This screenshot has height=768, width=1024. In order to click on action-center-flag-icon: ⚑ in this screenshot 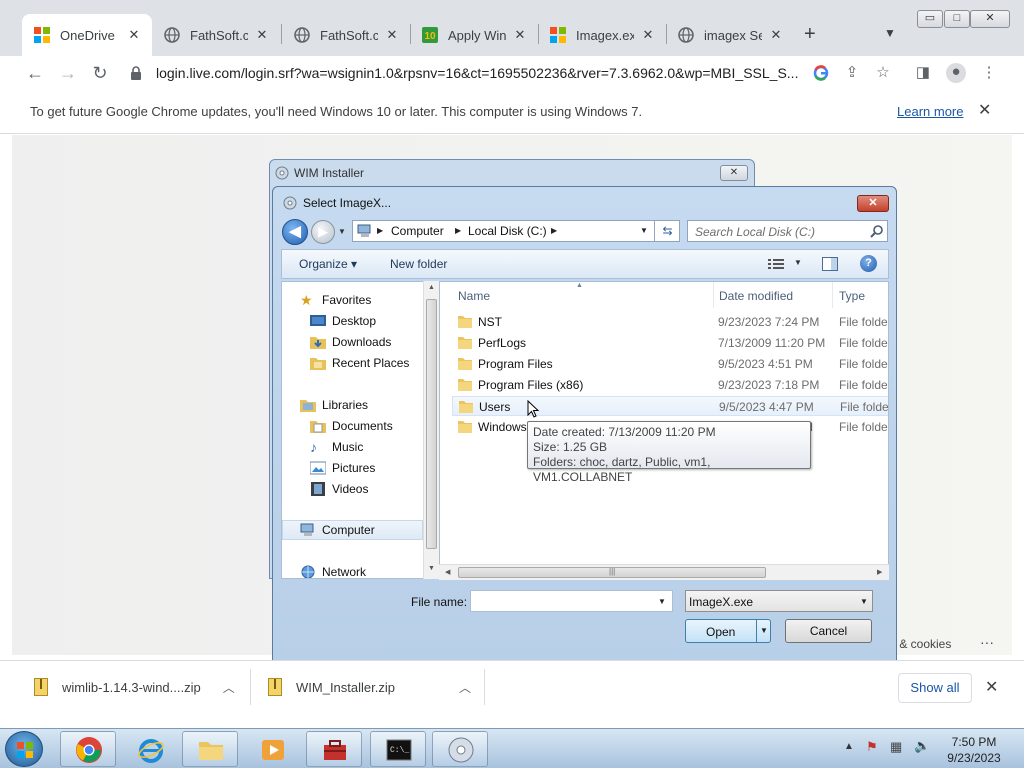, I will do `click(872, 747)`.